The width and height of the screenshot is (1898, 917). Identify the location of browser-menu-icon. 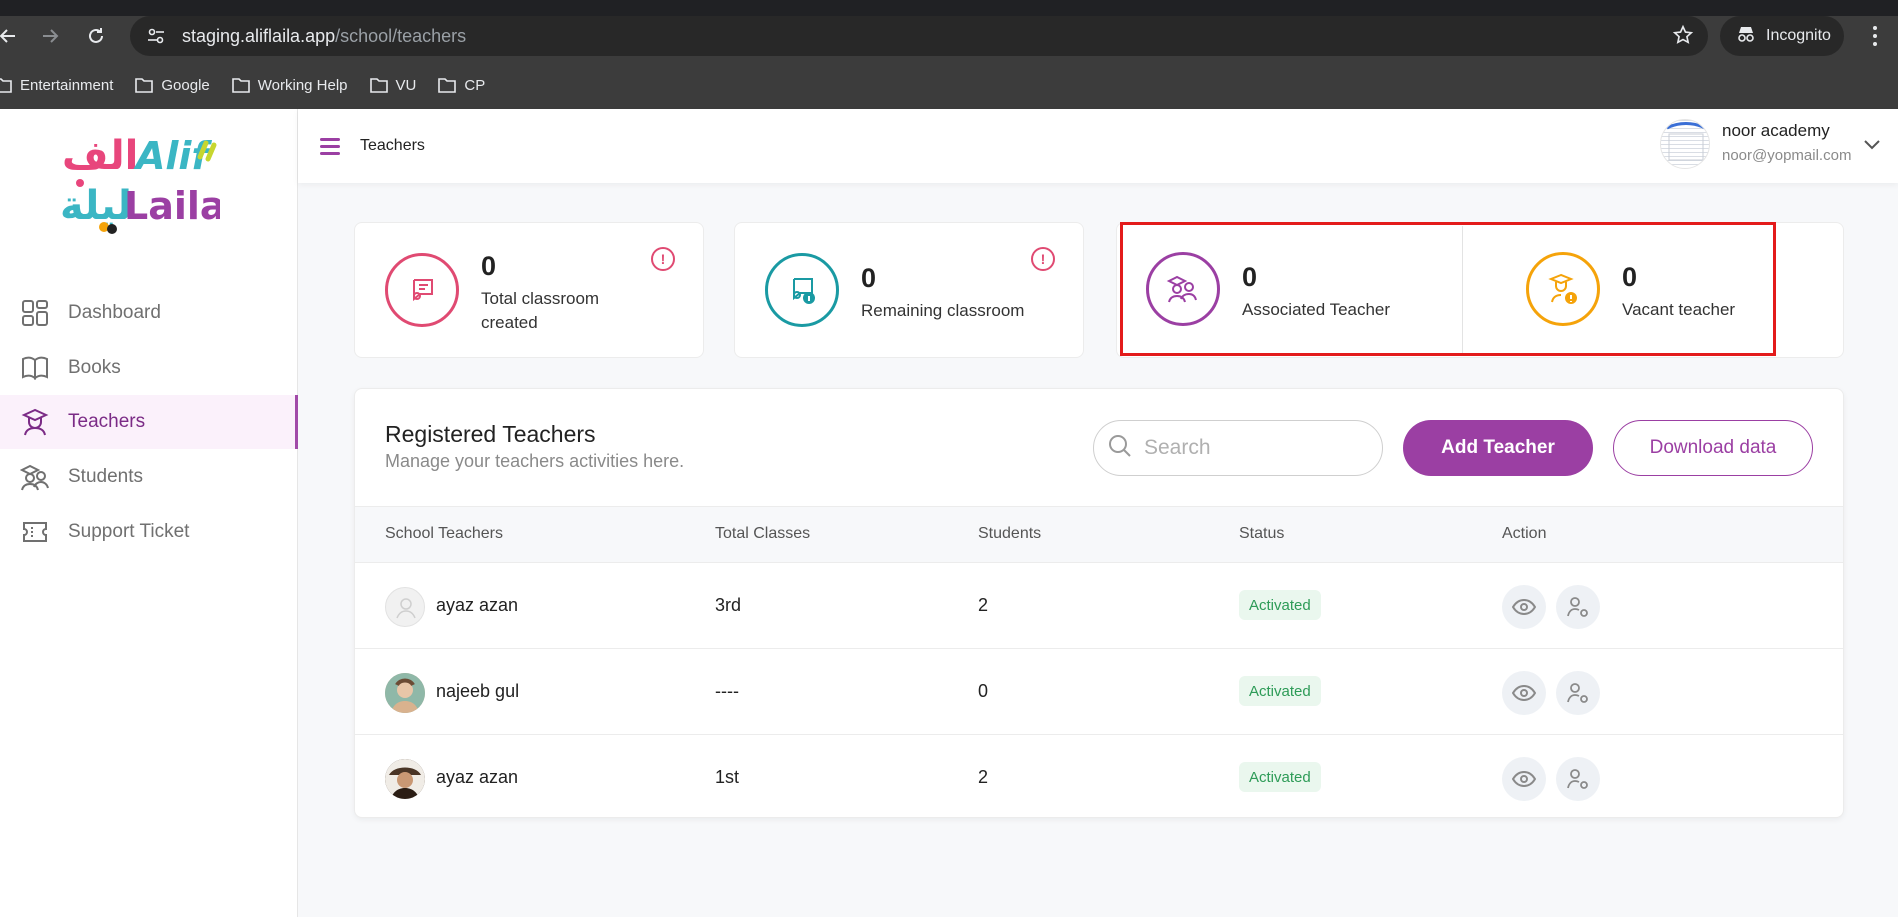
(1875, 36).